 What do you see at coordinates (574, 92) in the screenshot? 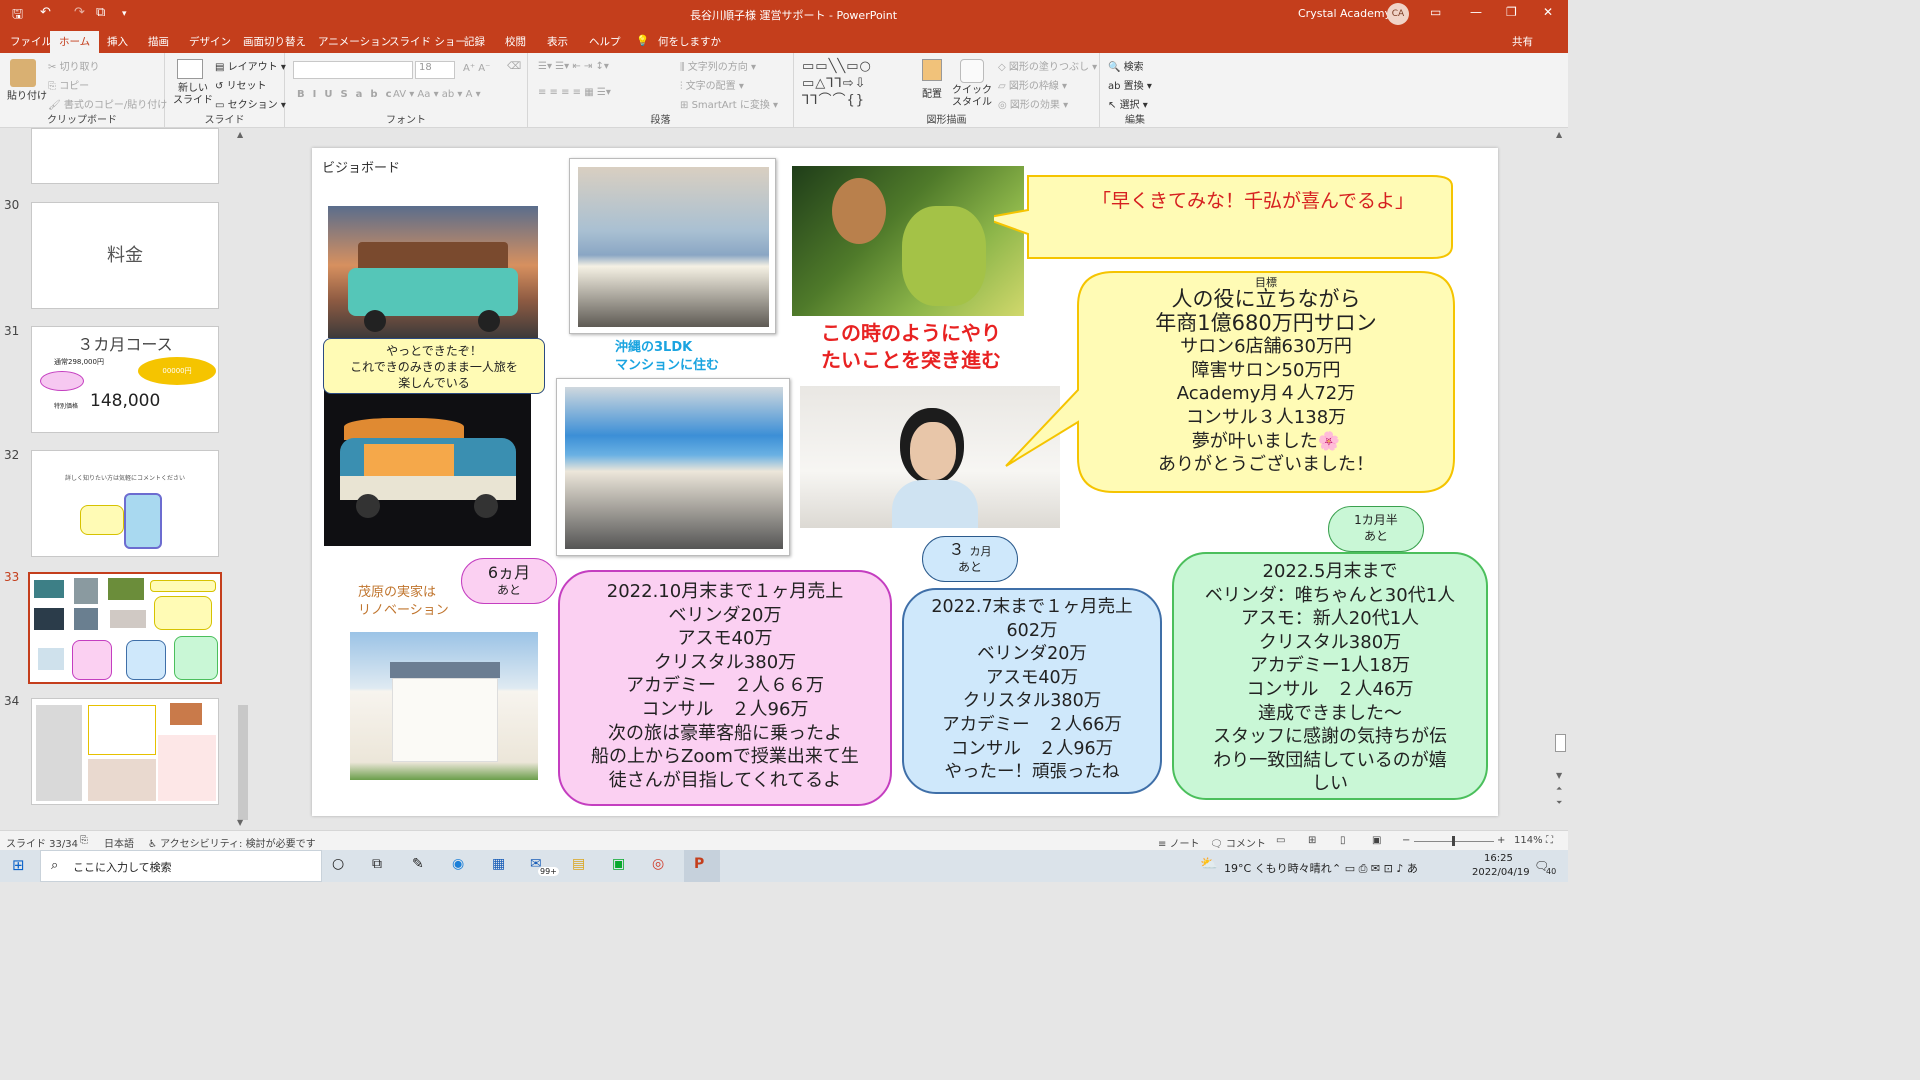
I see `align-icons: ≡ ≡ ≡ ≡ ▦ ☰▾` at bounding box center [574, 92].